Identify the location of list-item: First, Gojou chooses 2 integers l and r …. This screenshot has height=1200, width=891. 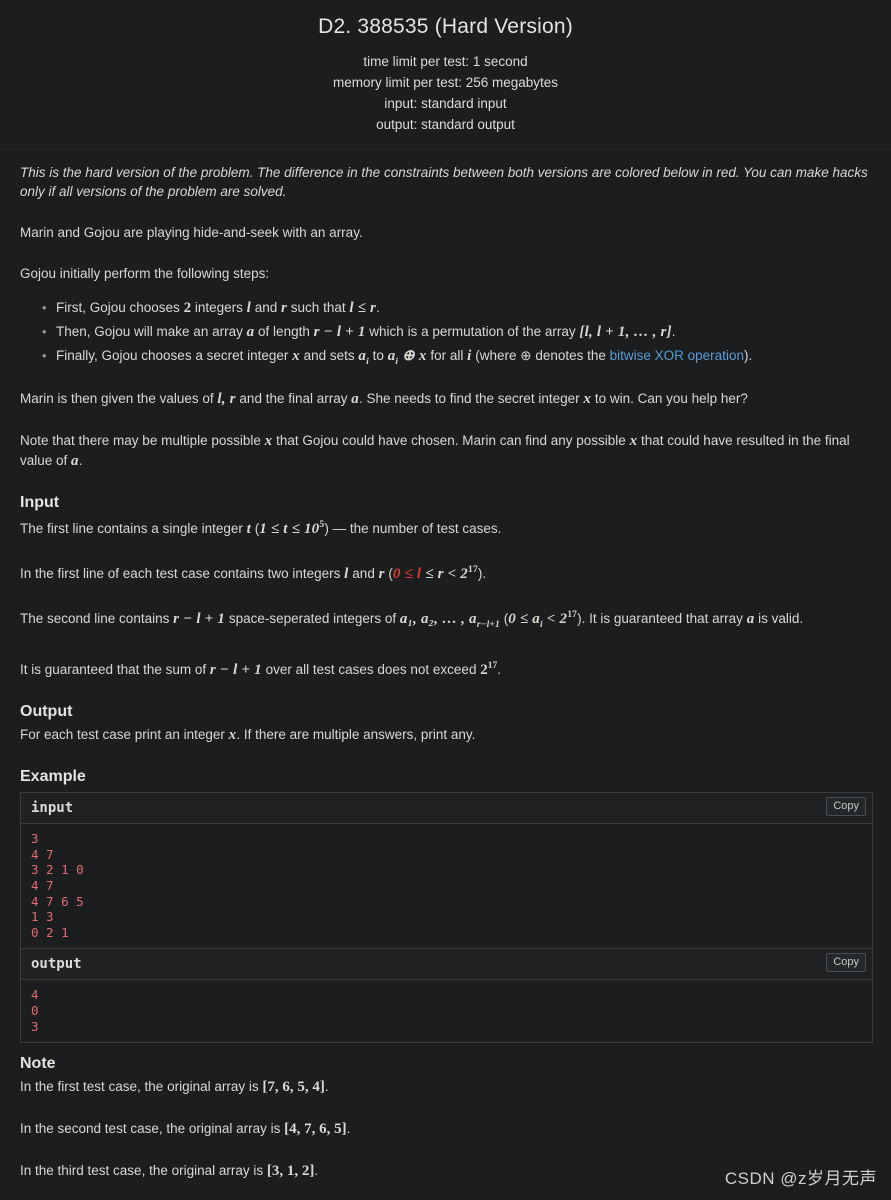
(457, 308).